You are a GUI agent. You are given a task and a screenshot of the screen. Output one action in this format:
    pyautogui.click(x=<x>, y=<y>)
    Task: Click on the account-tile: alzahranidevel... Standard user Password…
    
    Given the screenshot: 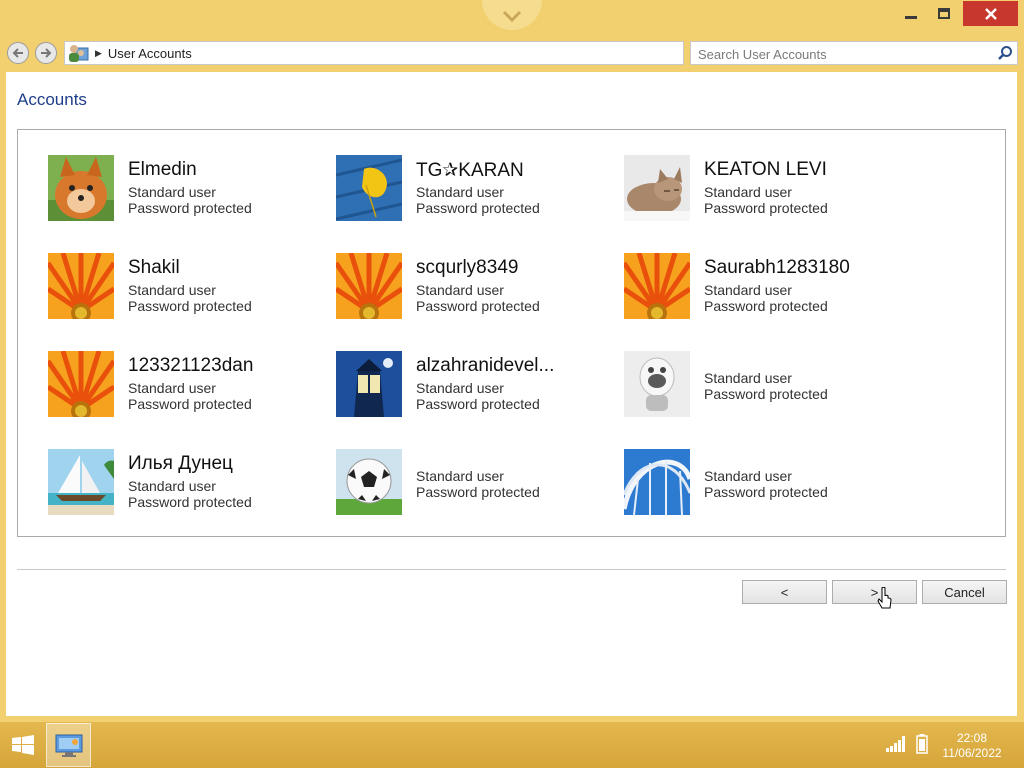 What is the action you would take?
    pyautogui.click(x=476, y=384)
    